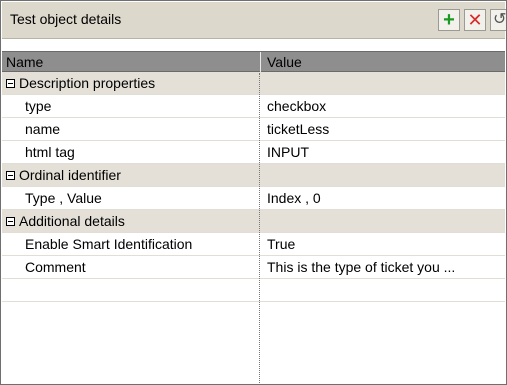 The height and width of the screenshot is (385, 507). I want to click on property-row: Enable Smart Identification True, so click(253, 244).